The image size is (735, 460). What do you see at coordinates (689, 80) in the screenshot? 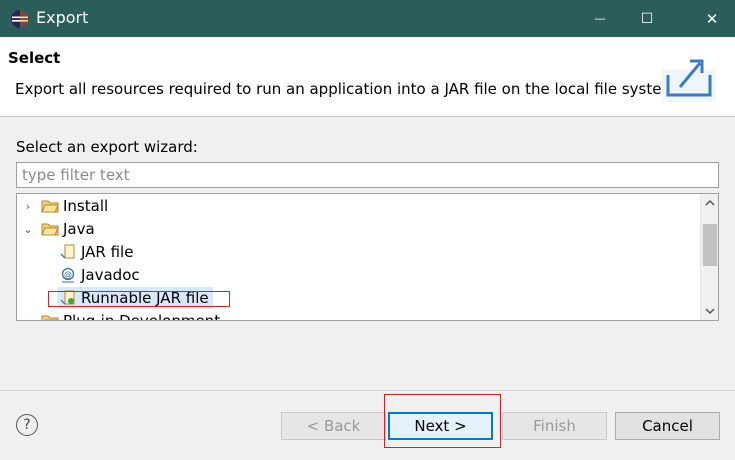
I see `export-wizard-icon` at bounding box center [689, 80].